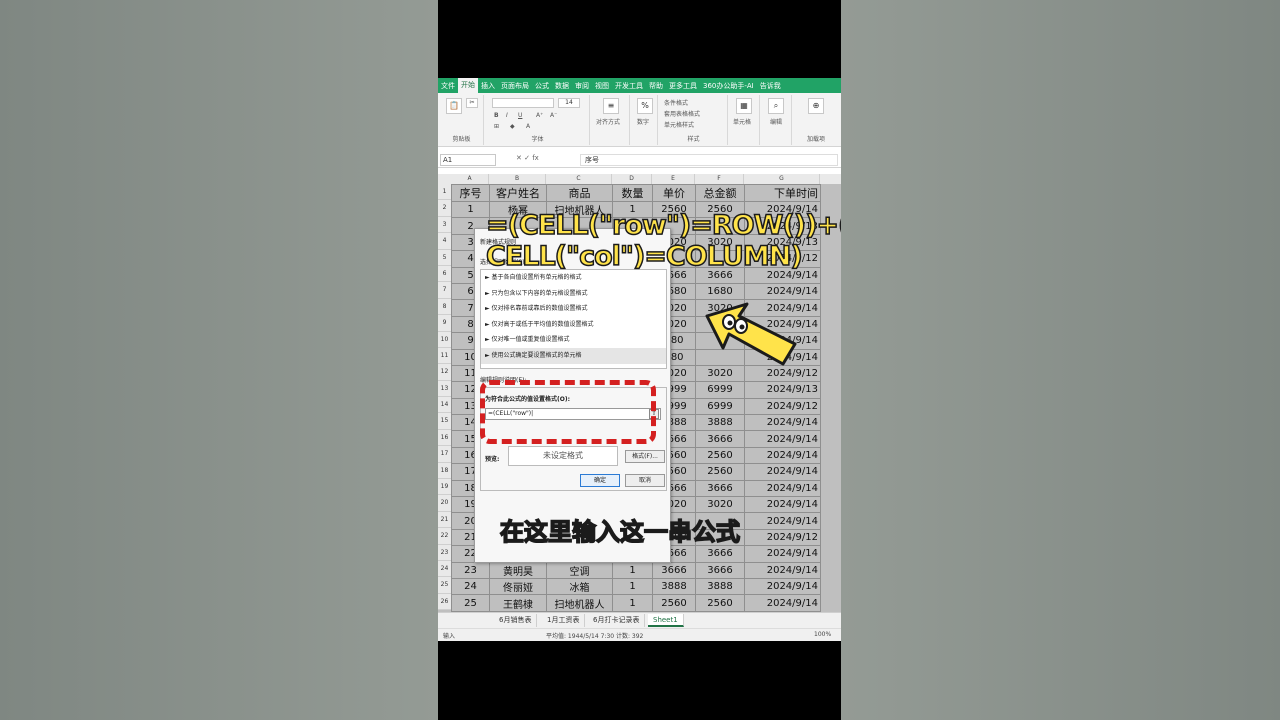 This screenshot has height=720, width=1280. Describe the element at coordinates (709, 160) in the screenshot. I see `formula-input: 序号` at that location.